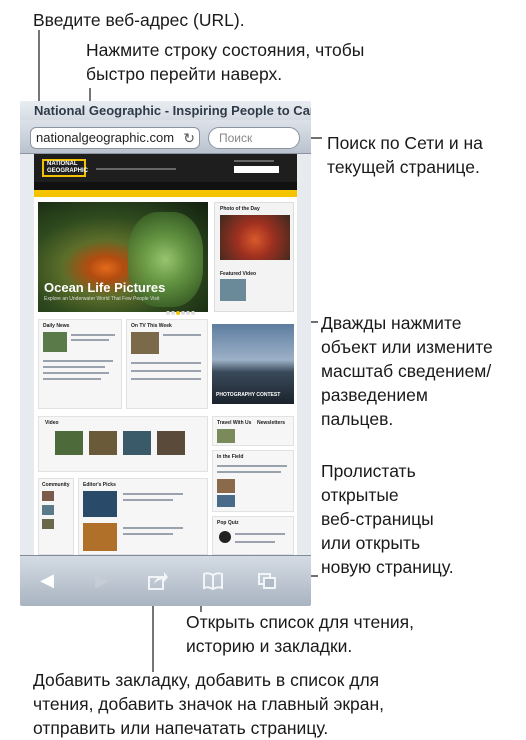  I want to click on potd-heading: Photo of the Day, so click(240, 209).